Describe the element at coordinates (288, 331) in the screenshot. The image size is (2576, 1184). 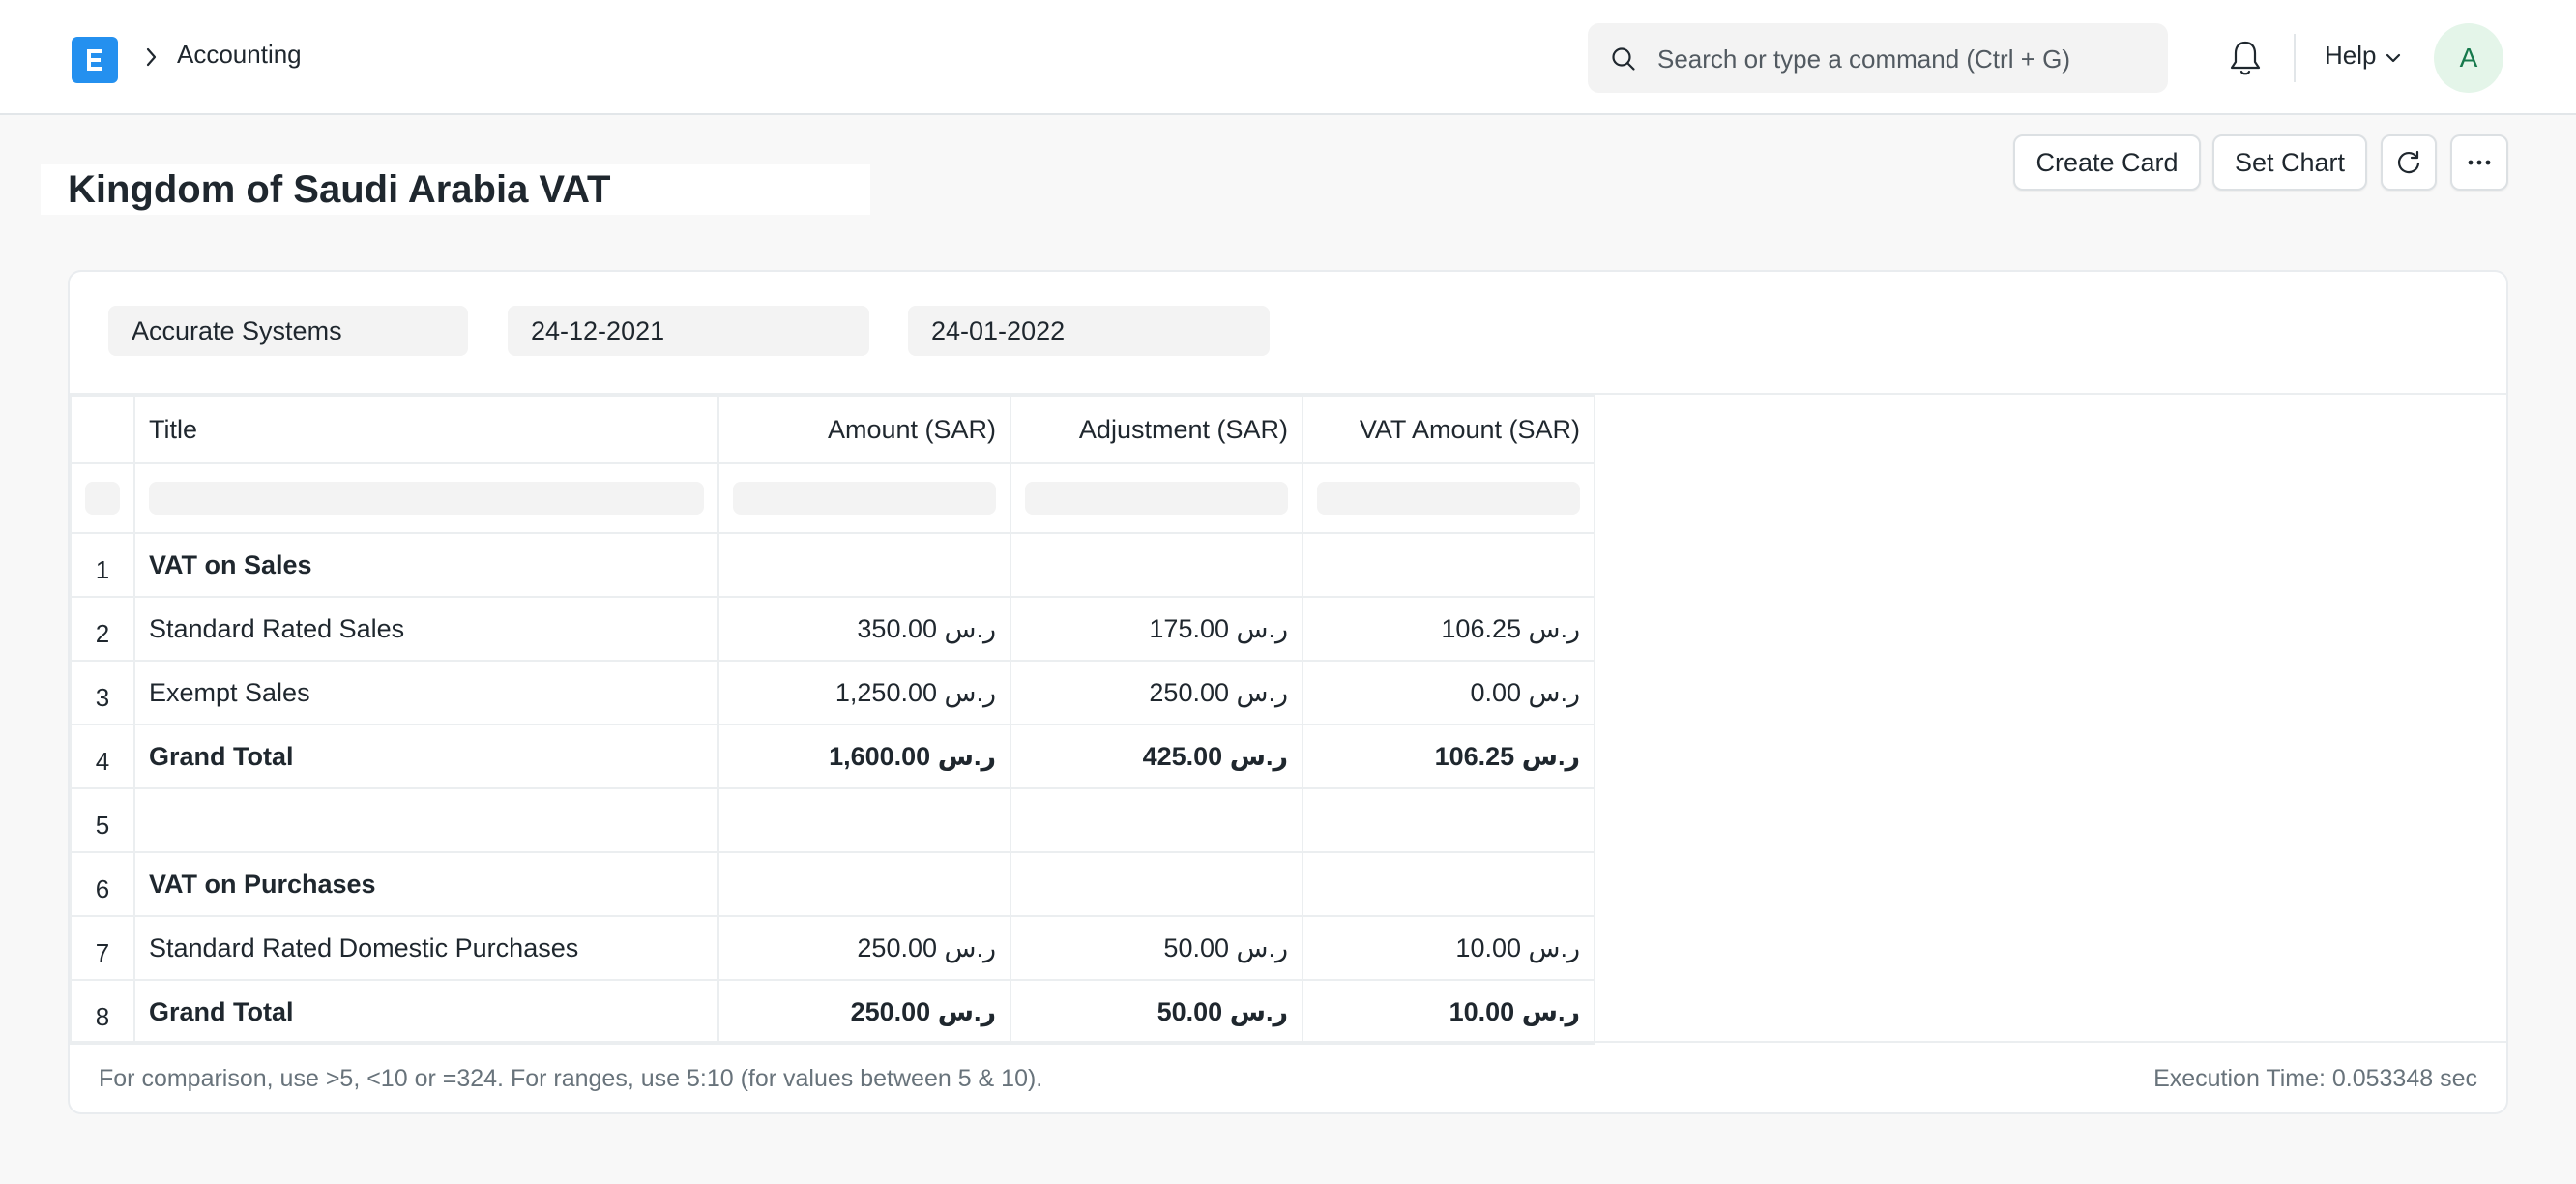
I see `company-filter: Accurate Systems` at that location.